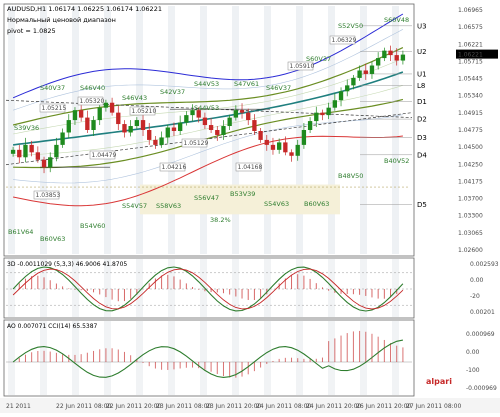 The width and height of the screenshot is (500, 417). I want to click on time-tick: 23 Jun 2011 08:00, so click(183, 406).